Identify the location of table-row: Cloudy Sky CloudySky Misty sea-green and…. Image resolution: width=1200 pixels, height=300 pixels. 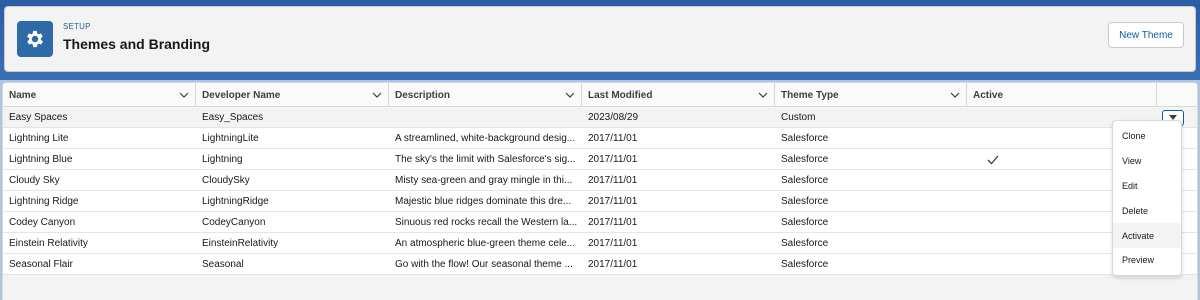
(600, 180).